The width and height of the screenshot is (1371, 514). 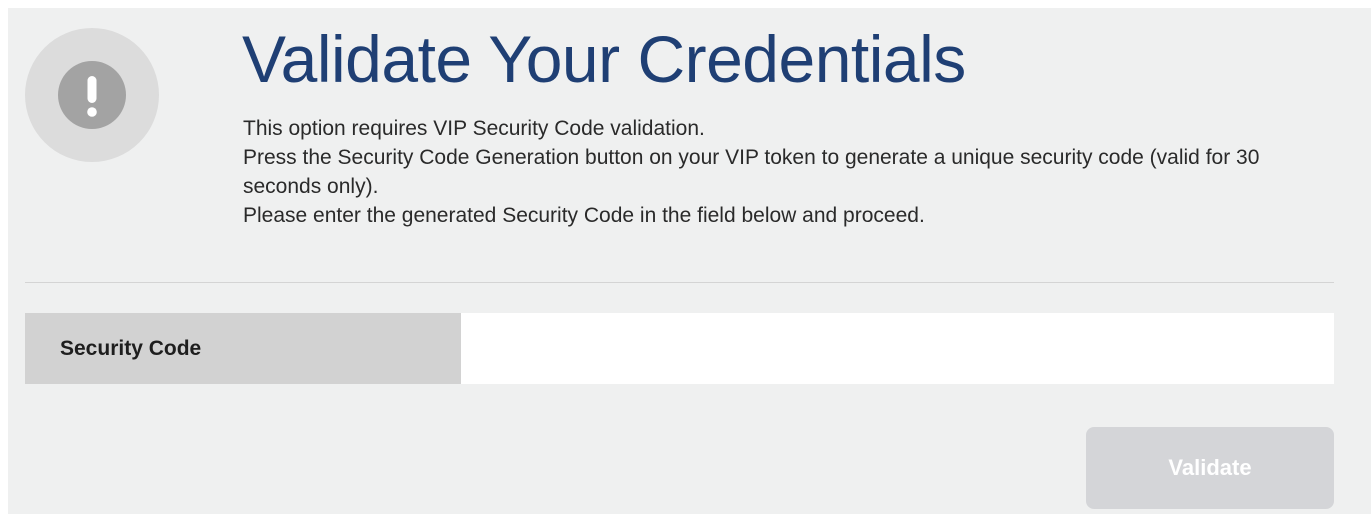 I want to click on exclamation-icon, so click(x=92, y=95).